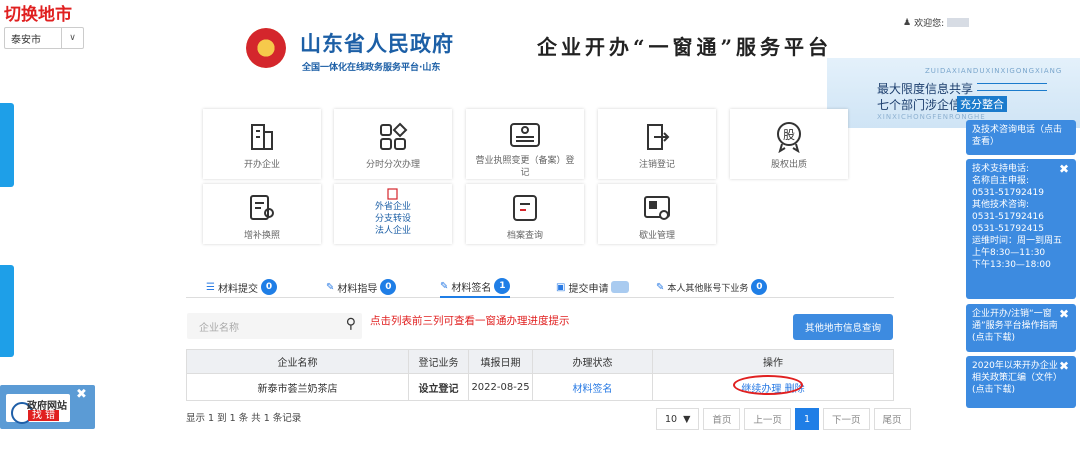 Image resolution: width=1080 pixels, height=472 pixels. Describe the element at coordinates (768, 384) in the screenshot. I see `highlight-oval` at that location.